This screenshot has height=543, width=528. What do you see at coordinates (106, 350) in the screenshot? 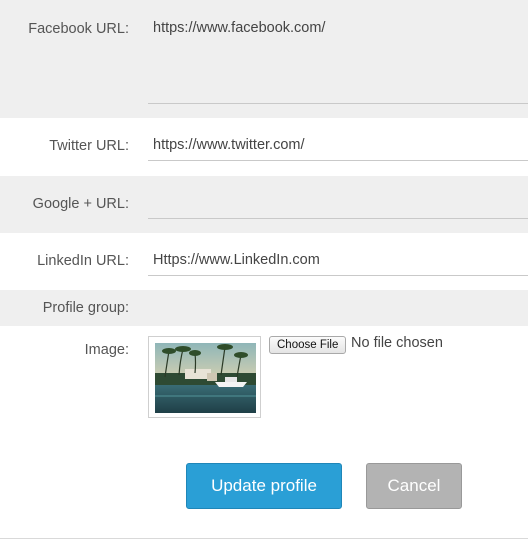
I see `image-label: Image:` at bounding box center [106, 350].